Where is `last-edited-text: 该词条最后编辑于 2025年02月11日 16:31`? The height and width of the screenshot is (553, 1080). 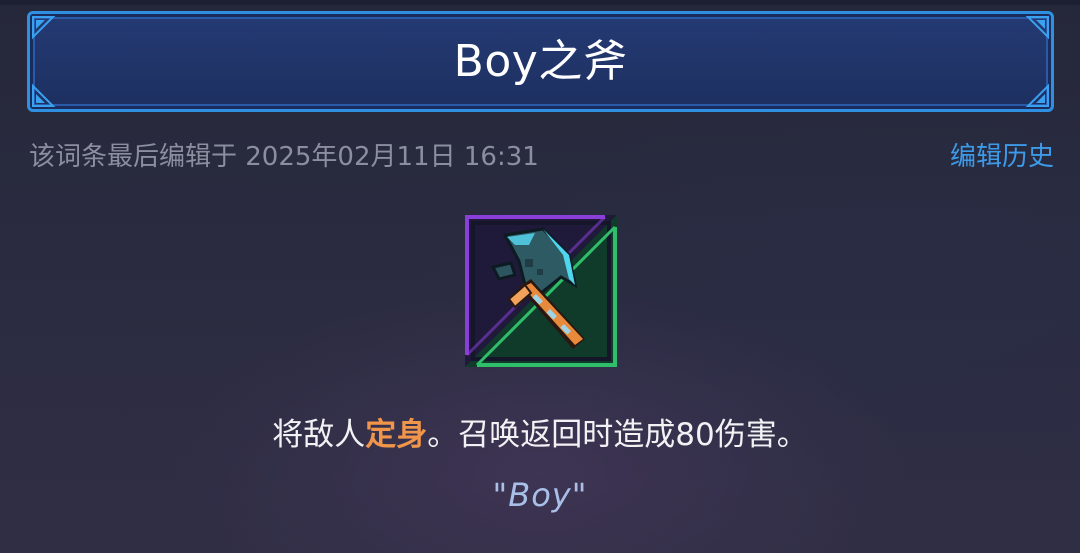 last-edited-text: 该词条最后编辑于 2025年02月11日 16:31 is located at coordinates (284, 157).